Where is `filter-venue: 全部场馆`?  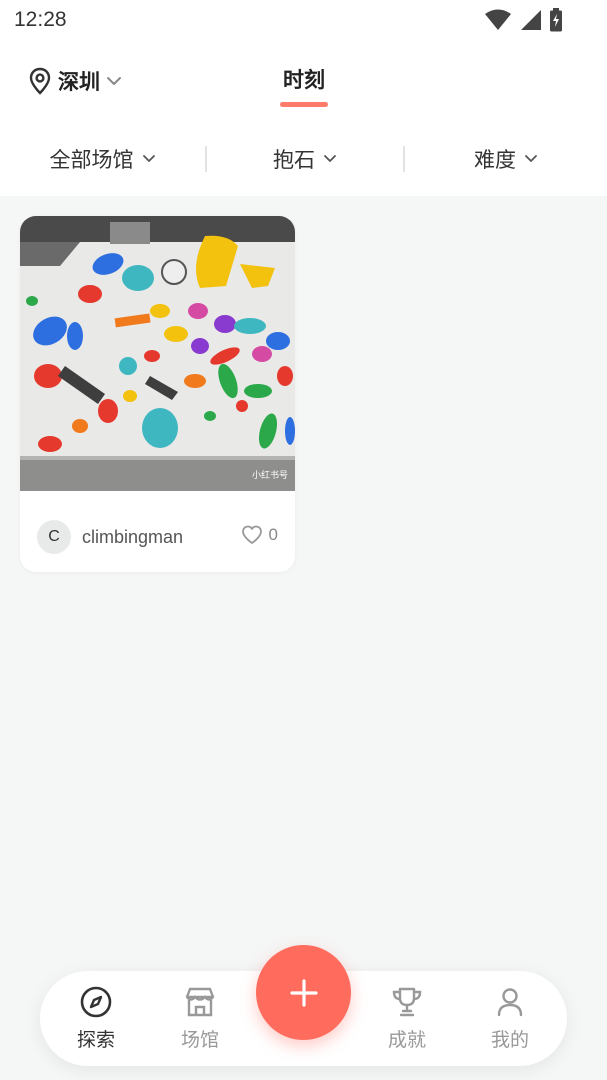 filter-venue: 全部场馆 is located at coordinates (102, 159).